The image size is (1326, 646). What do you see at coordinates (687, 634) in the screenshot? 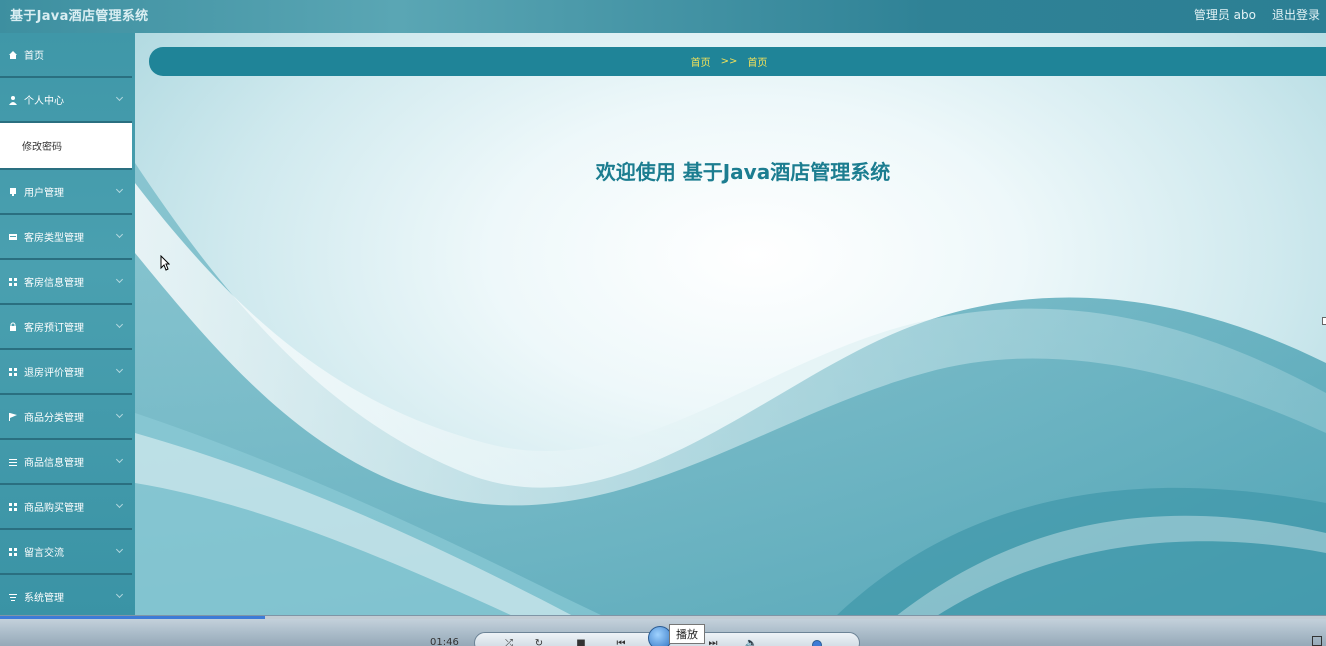
I see `play-tooltip: 播放` at bounding box center [687, 634].